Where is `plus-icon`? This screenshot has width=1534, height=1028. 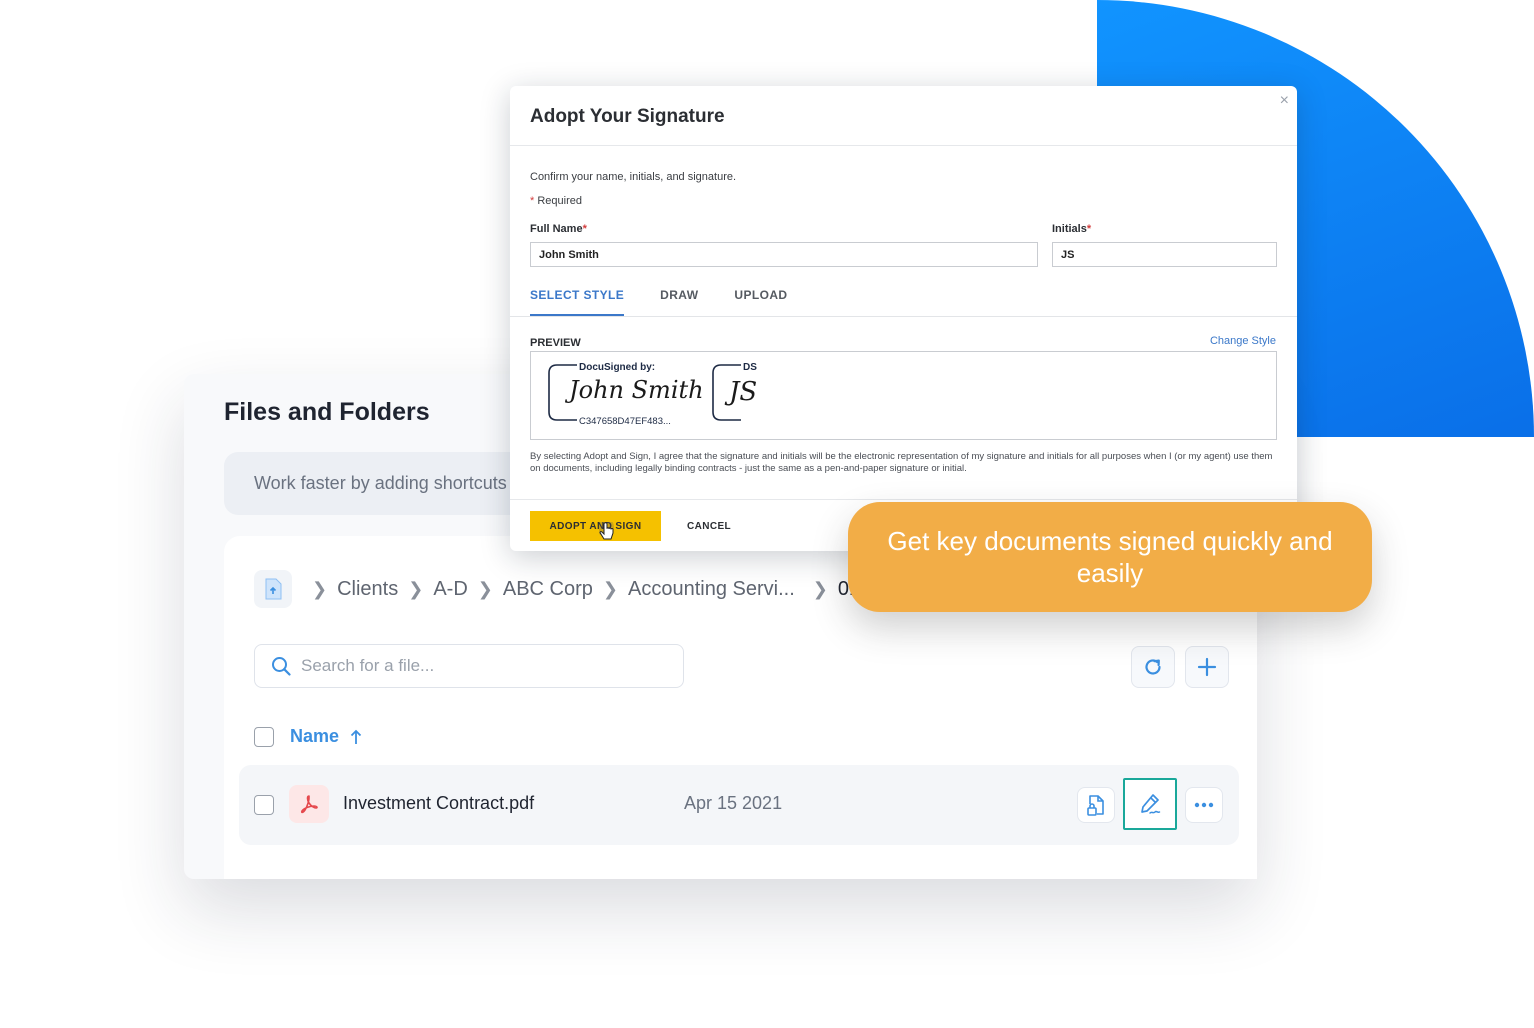 plus-icon is located at coordinates (1207, 667).